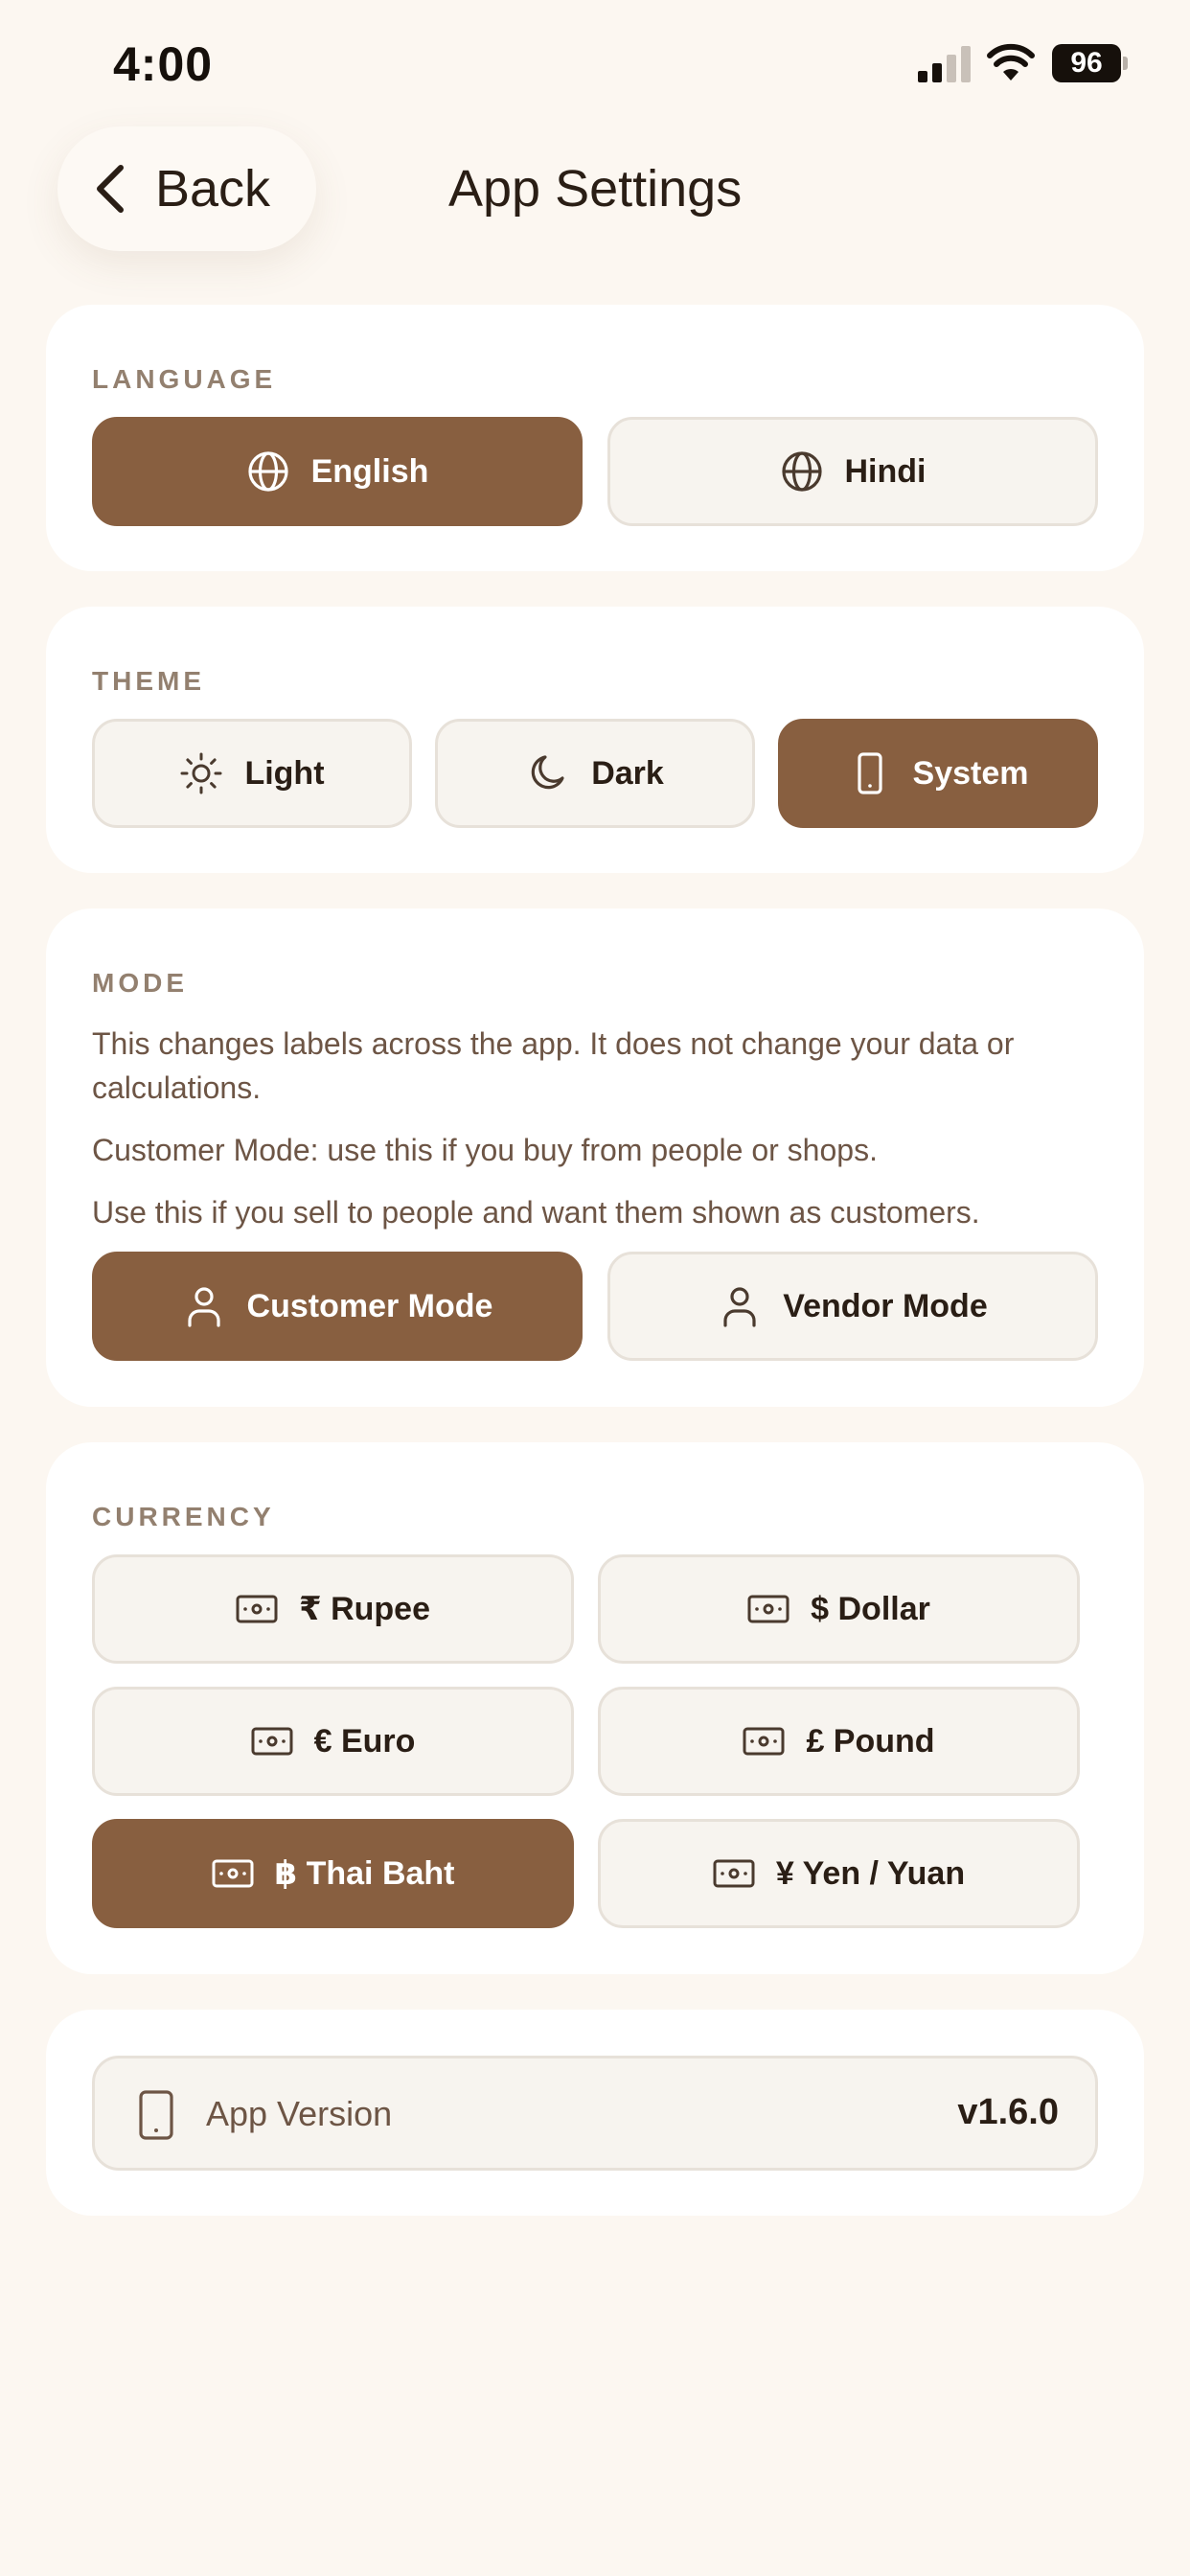 The height and width of the screenshot is (2576, 1190). What do you see at coordinates (871, 1873) in the screenshot?
I see `currency-option-label: ¥ Yen / Yuan` at bounding box center [871, 1873].